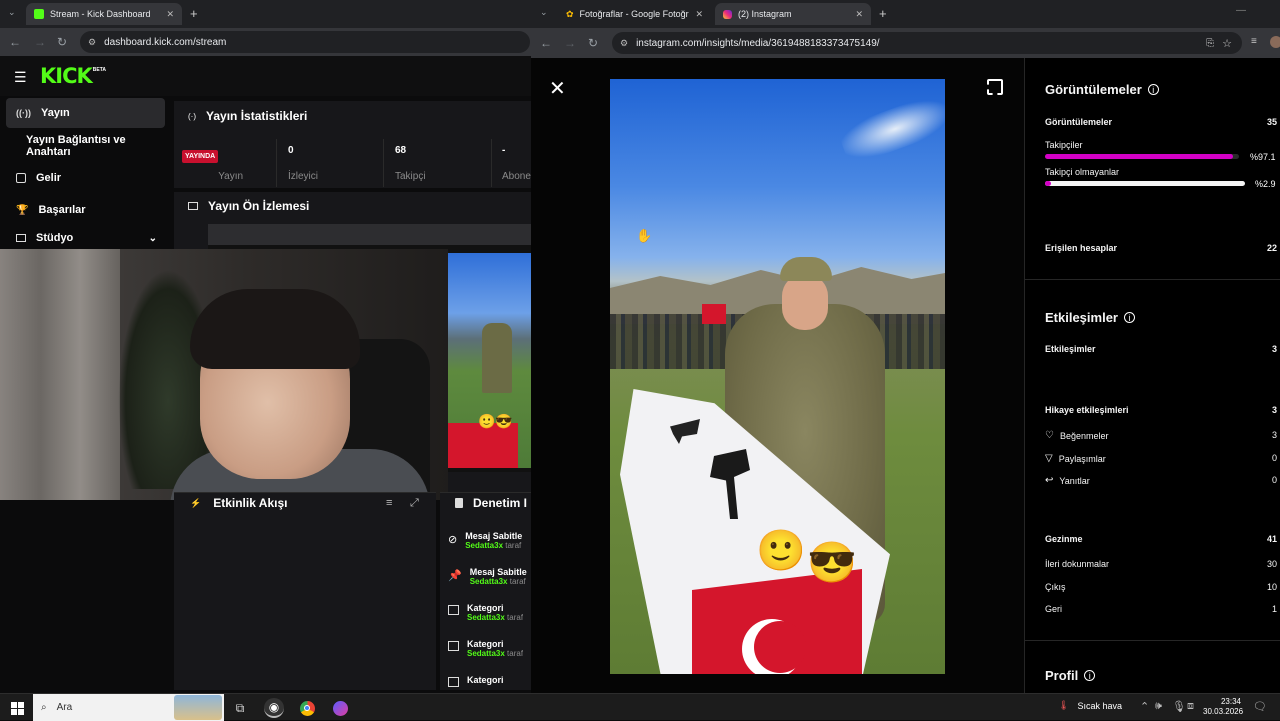 The width and height of the screenshot is (1280, 721). What do you see at coordinates (1190, 706) in the screenshot?
I see `display-icon: ⧈` at bounding box center [1190, 706].